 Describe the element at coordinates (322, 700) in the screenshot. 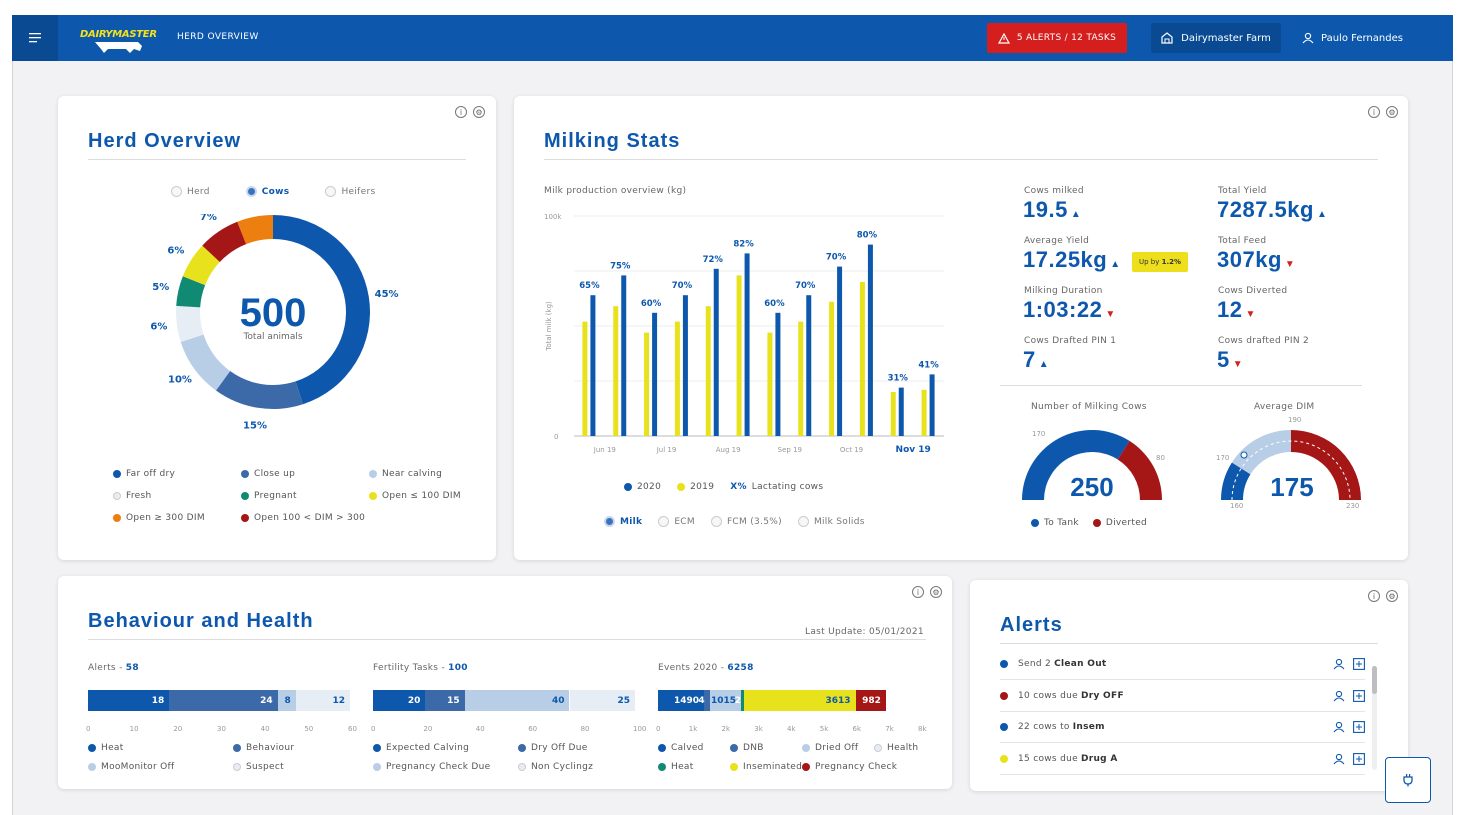

I see `bar-segment: 12` at that location.